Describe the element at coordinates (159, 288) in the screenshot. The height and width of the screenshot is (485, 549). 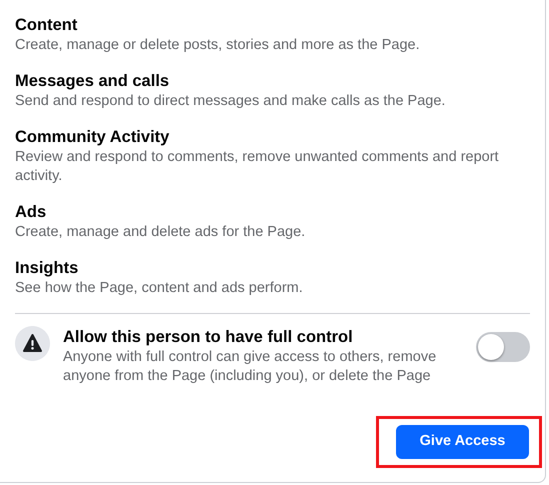
I see `permission-description: See how the Page, content and ads perform.` at that location.